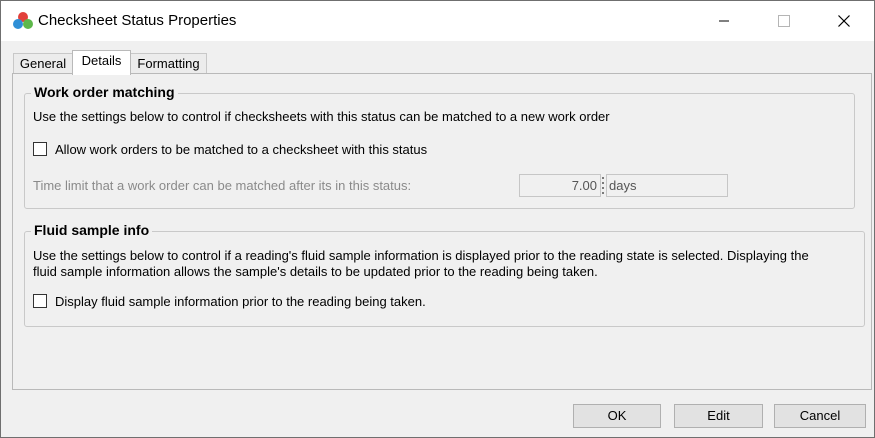 This screenshot has height=438, width=875. What do you see at coordinates (23, 20) in the screenshot?
I see `app-logo-icon` at bounding box center [23, 20].